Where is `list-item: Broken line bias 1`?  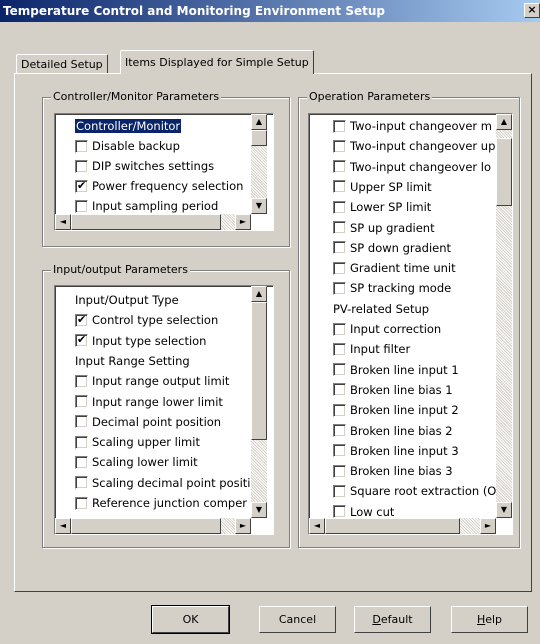 list-item: Broken line bias 1 is located at coordinates (402, 390).